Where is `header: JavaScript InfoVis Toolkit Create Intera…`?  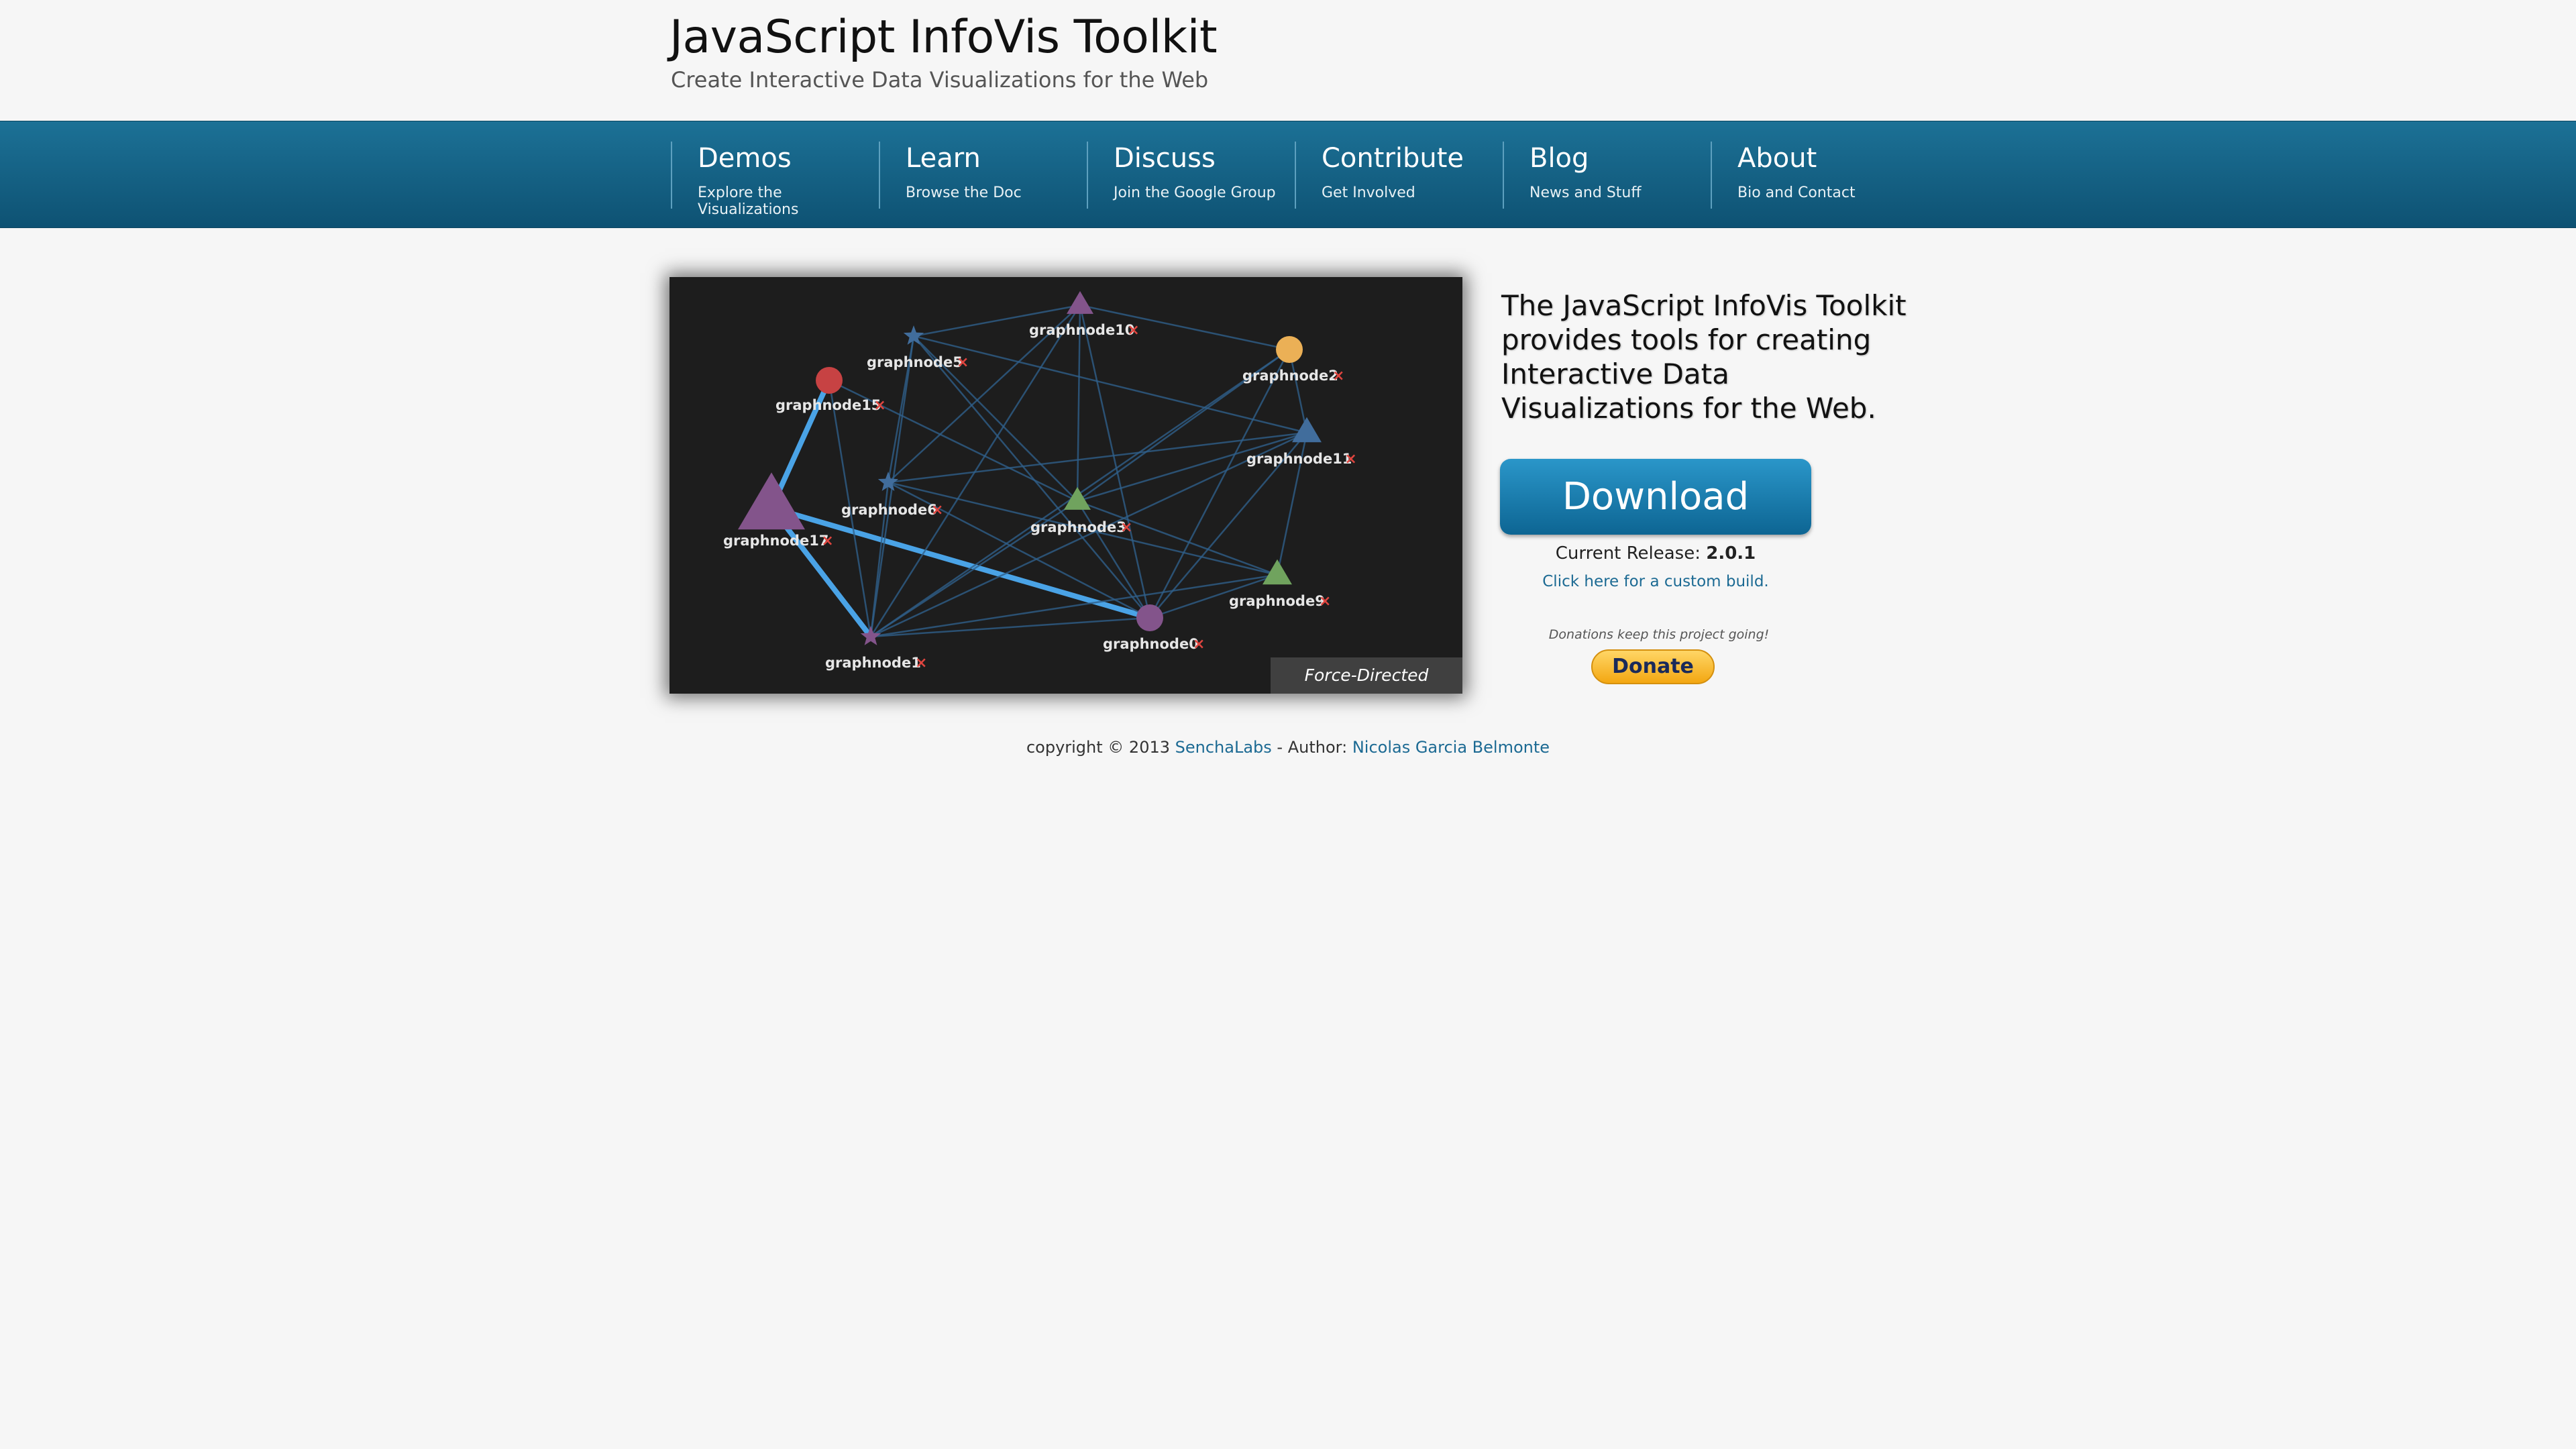 header: JavaScript InfoVis Toolkit Create Intera… is located at coordinates (1288, 60).